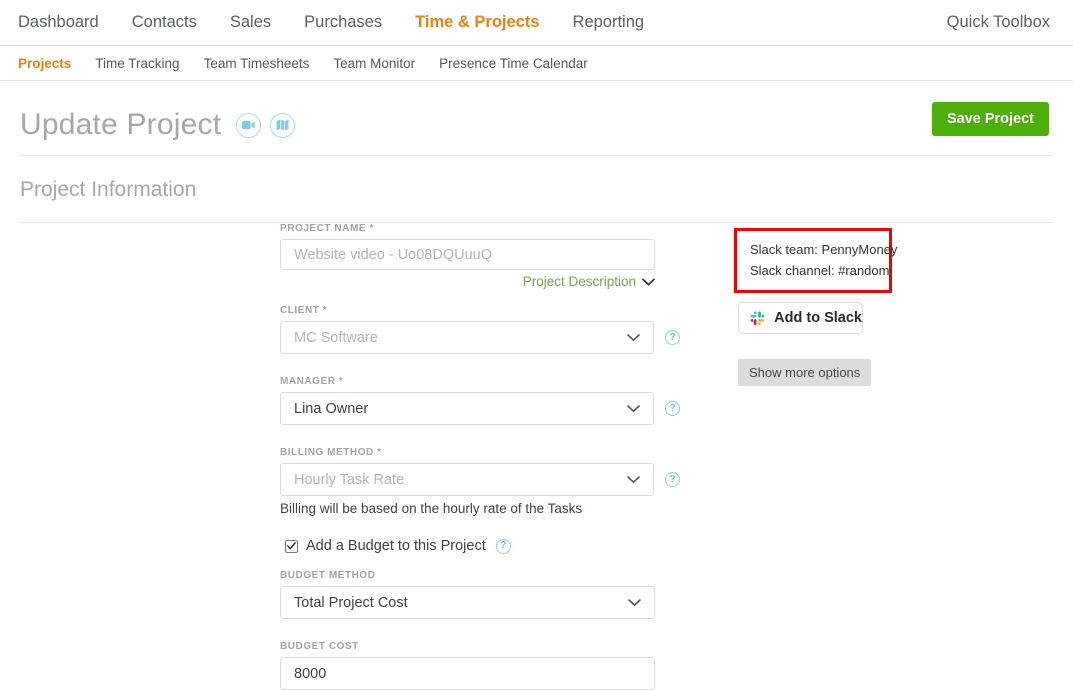  I want to click on page-header-icons, so click(266, 125).